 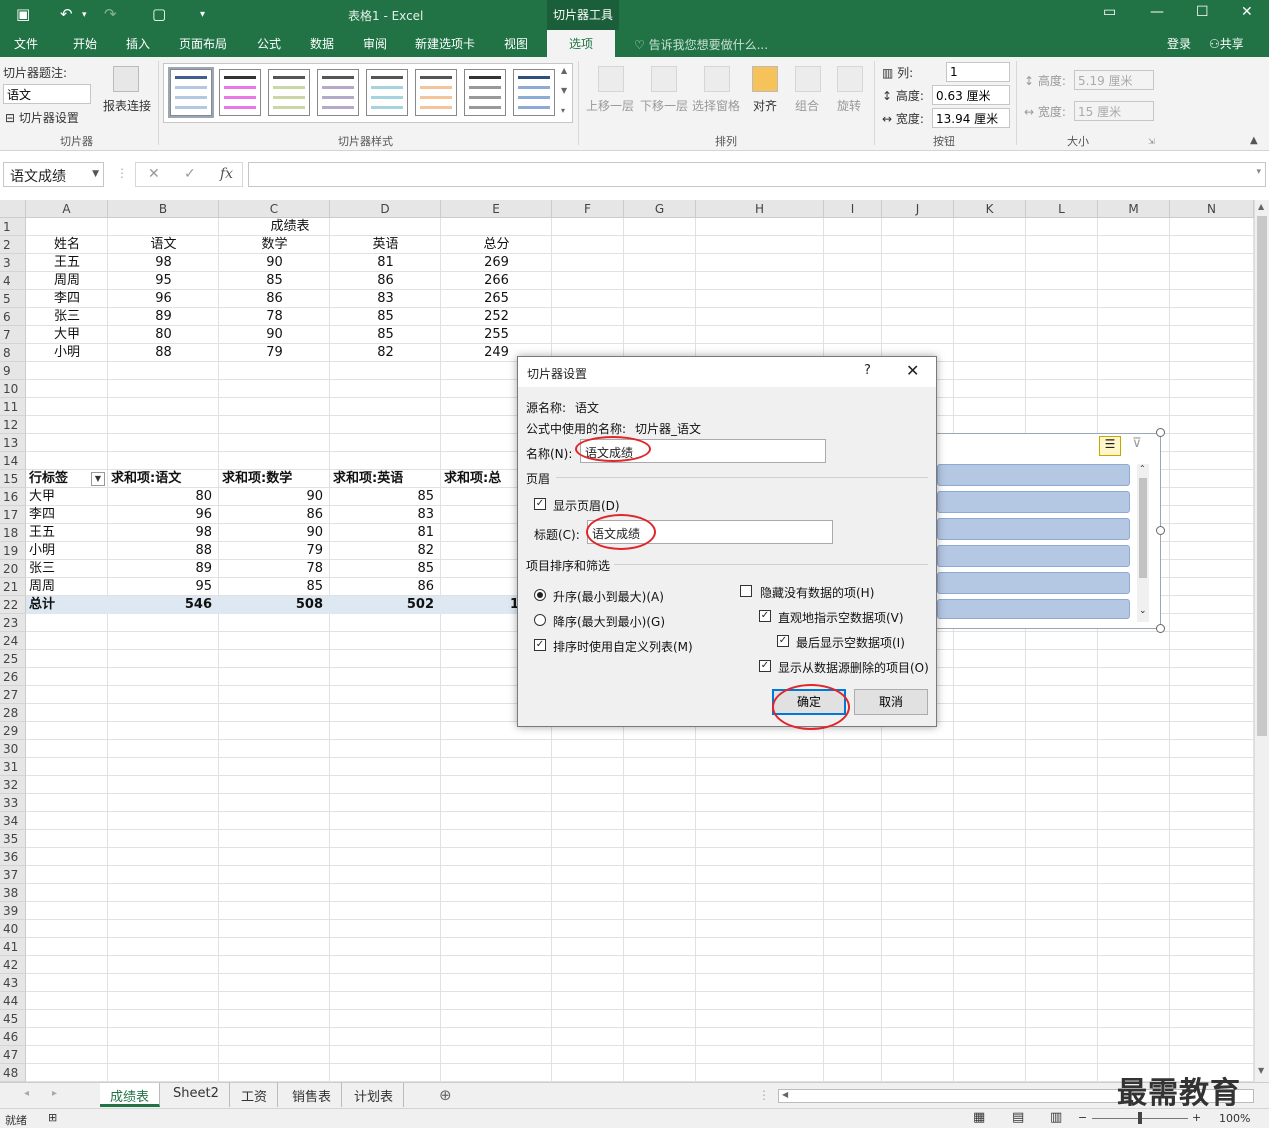 What do you see at coordinates (67, 353) in the screenshot?
I see `score-table-cell: 小明` at bounding box center [67, 353].